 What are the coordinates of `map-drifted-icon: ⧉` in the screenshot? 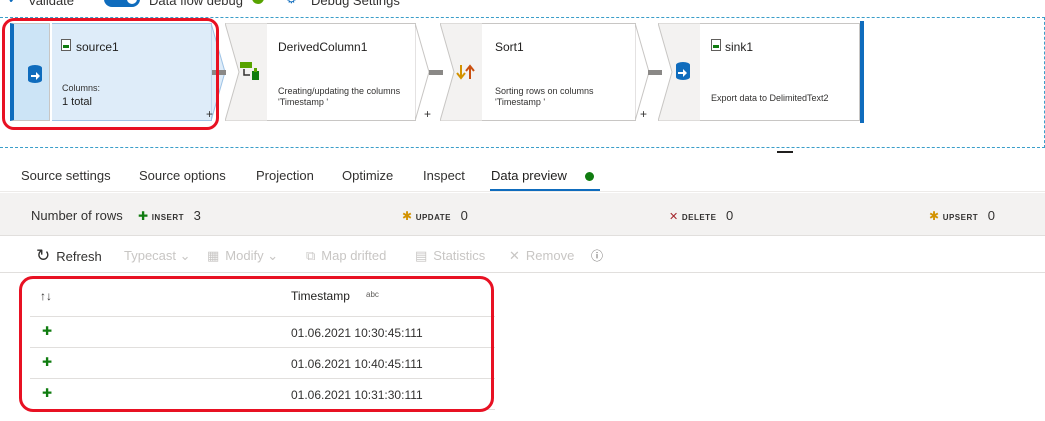 It's located at (311, 255).